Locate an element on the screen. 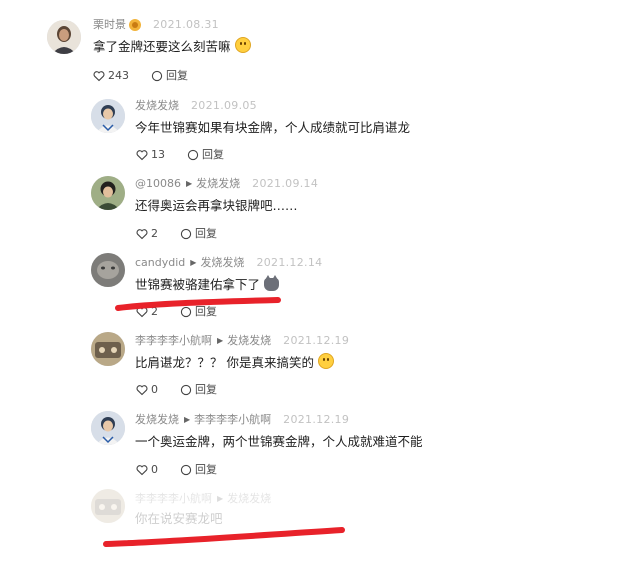 The height and width of the screenshot is (564, 640). comment-text-row: 拿了金牌还要这么刻苦嘛 is located at coordinates (172, 47).